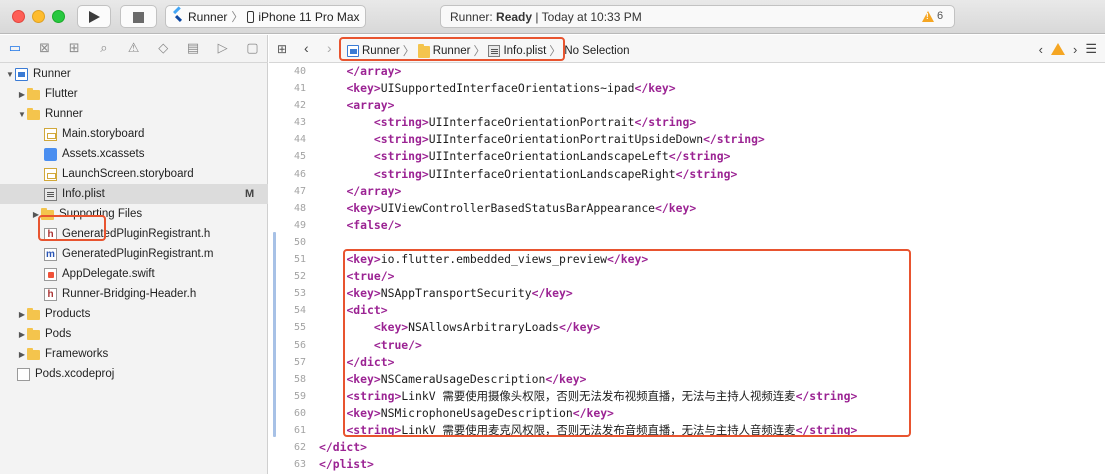 Image resolution: width=1105 pixels, height=474 pixels. Describe the element at coordinates (38, 16) in the screenshot. I see `minimize-window-button` at that location.